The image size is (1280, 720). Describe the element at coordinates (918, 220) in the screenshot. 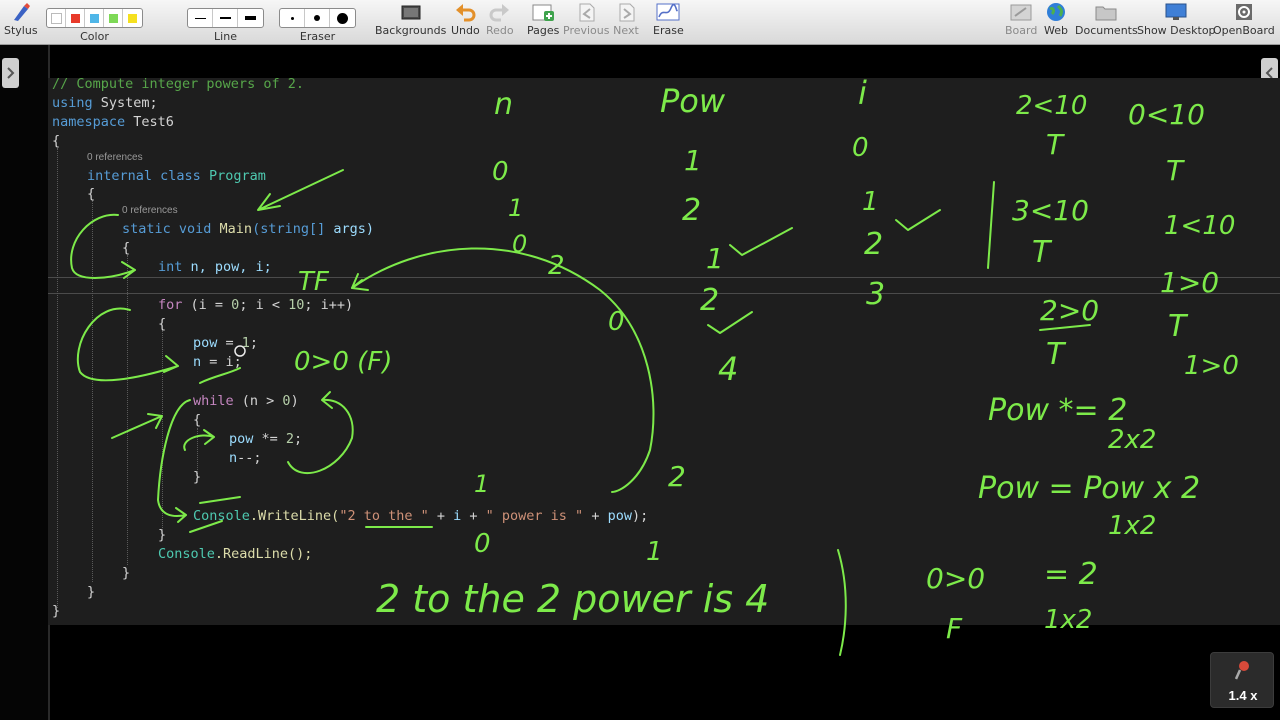

I see `ink-check-i` at that location.